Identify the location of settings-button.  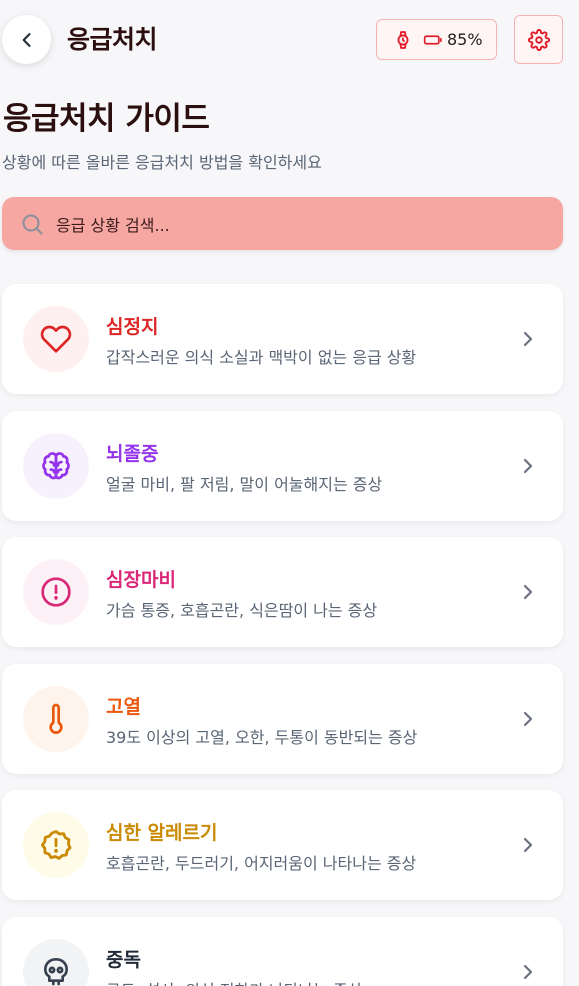
(538, 39).